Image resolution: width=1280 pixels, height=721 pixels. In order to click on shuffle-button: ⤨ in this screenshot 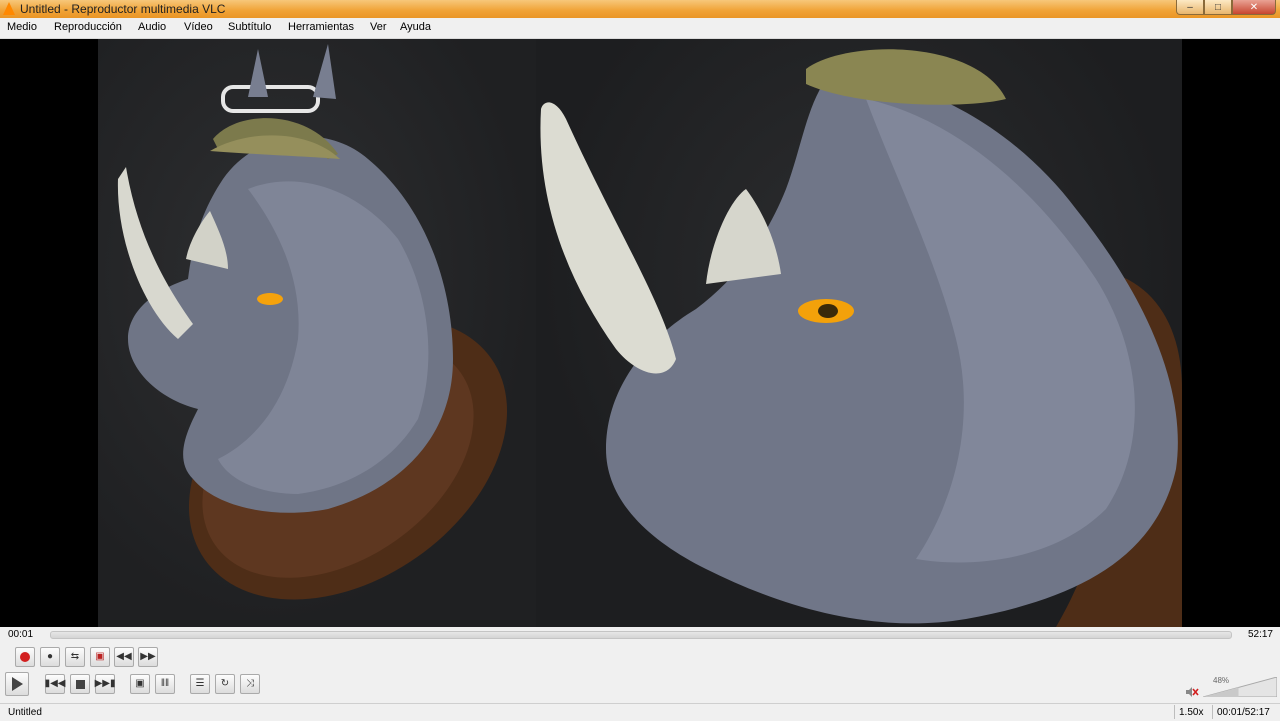, I will do `click(250, 684)`.